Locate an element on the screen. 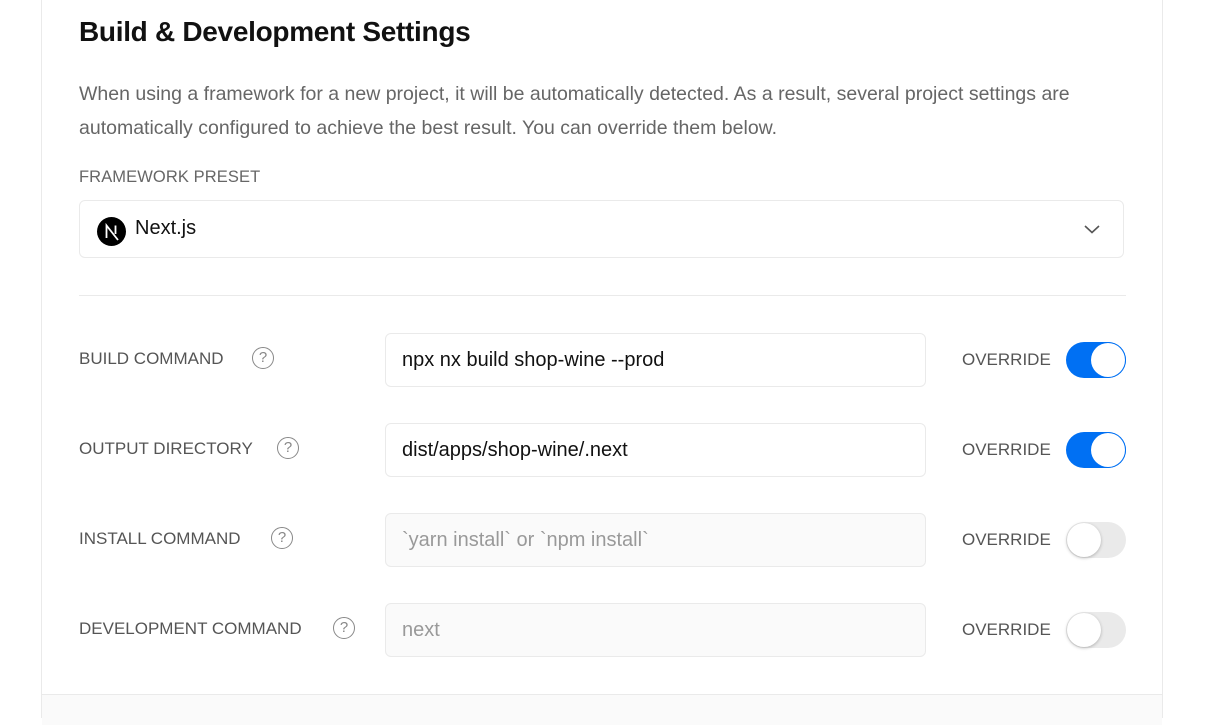 Image resolution: width=1216 pixels, height=725 pixels. development-command-input is located at coordinates (655, 630).